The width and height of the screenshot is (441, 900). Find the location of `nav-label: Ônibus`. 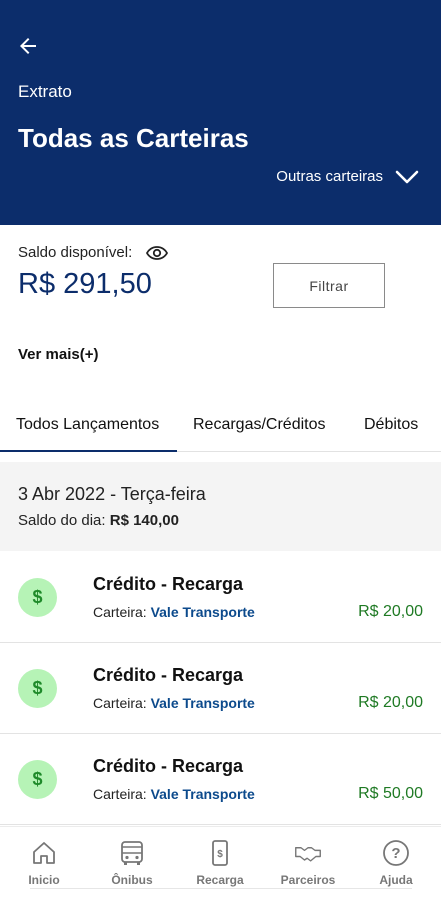

nav-label: Ônibus is located at coordinates (132, 880).